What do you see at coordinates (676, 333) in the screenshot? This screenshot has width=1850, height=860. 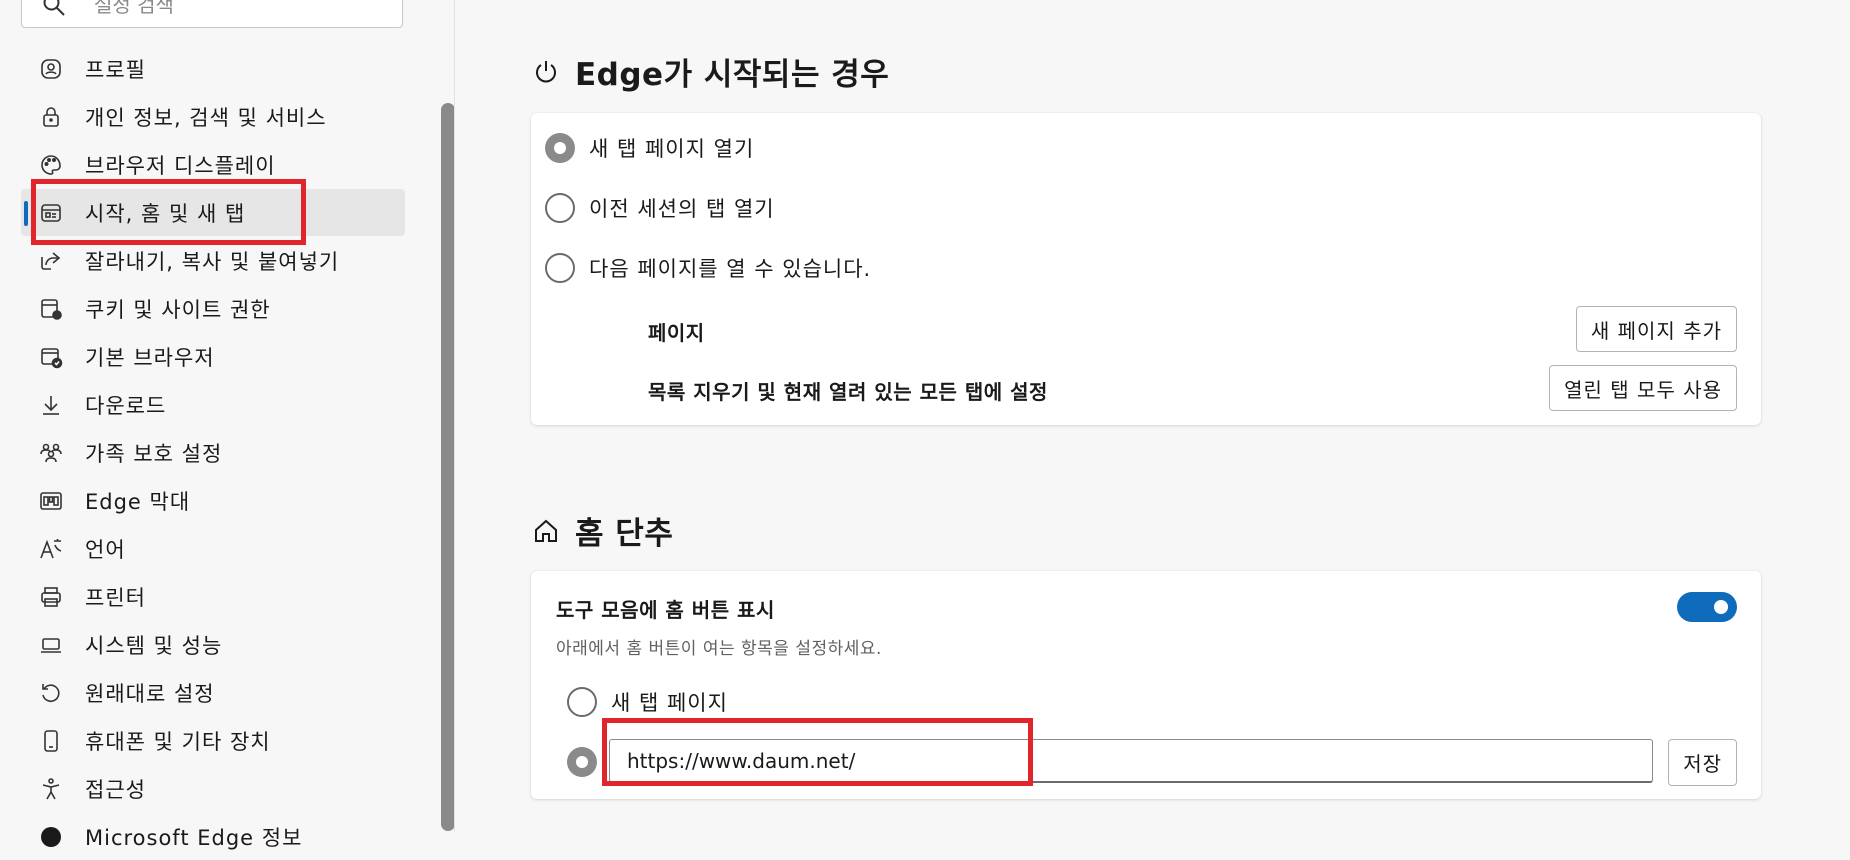 I see `pages-label: 페이지` at bounding box center [676, 333].